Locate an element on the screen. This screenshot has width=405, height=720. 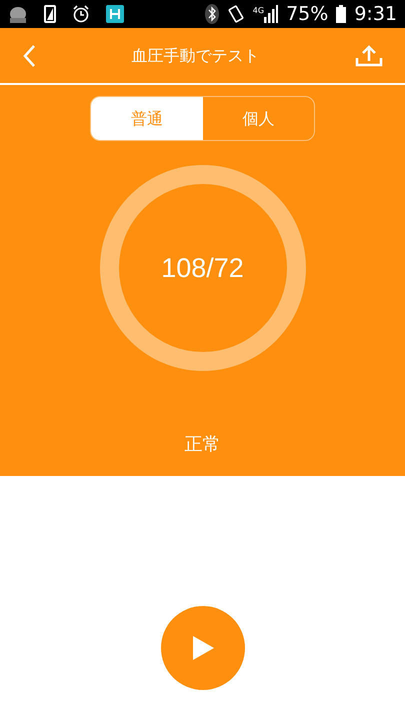
page-title: 血圧手動でテスト is located at coordinates (196, 55).